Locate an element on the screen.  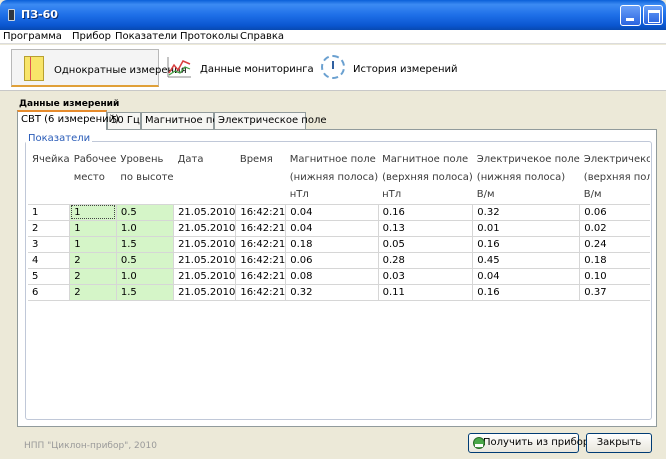
tab-magnetic-field: Магнитное поле is located at coordinates (186, 120).